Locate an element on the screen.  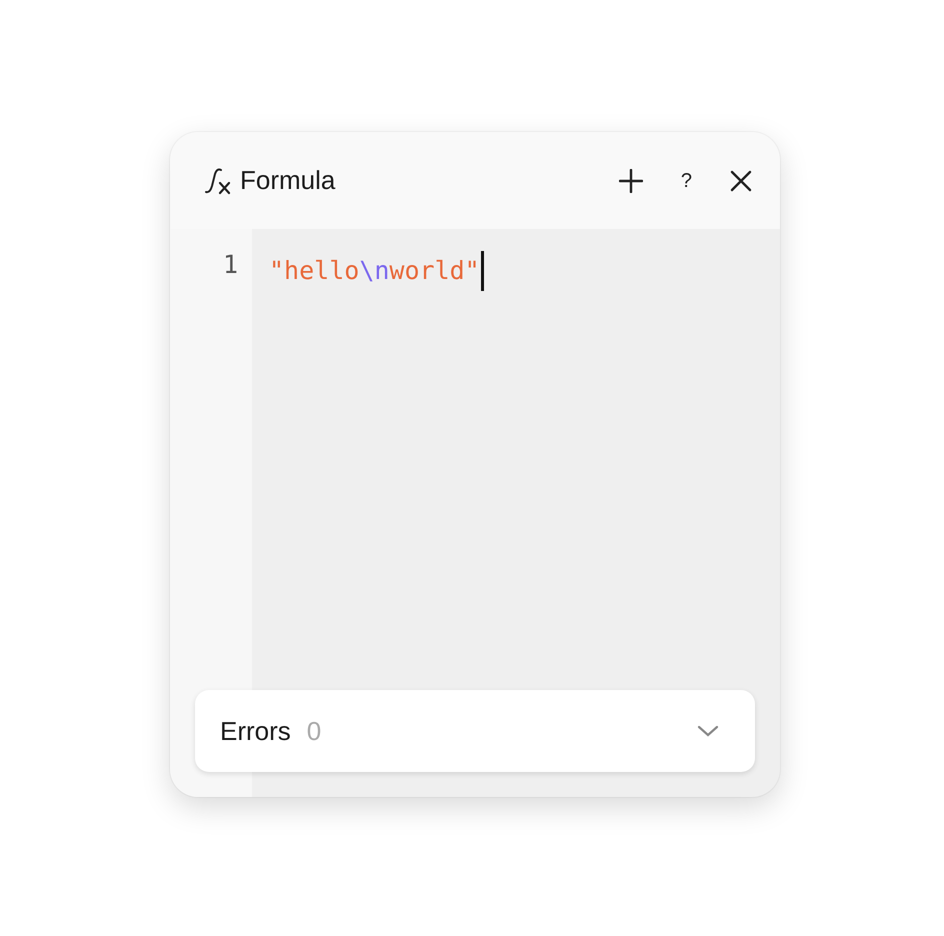
string-literal: world" is located at coordinates (434, 271).